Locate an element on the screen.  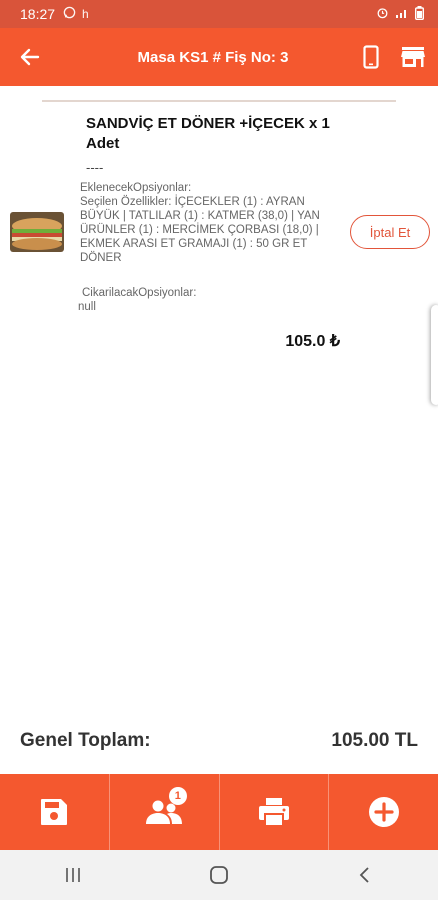
save-icon is located at coordinates (54, 812).